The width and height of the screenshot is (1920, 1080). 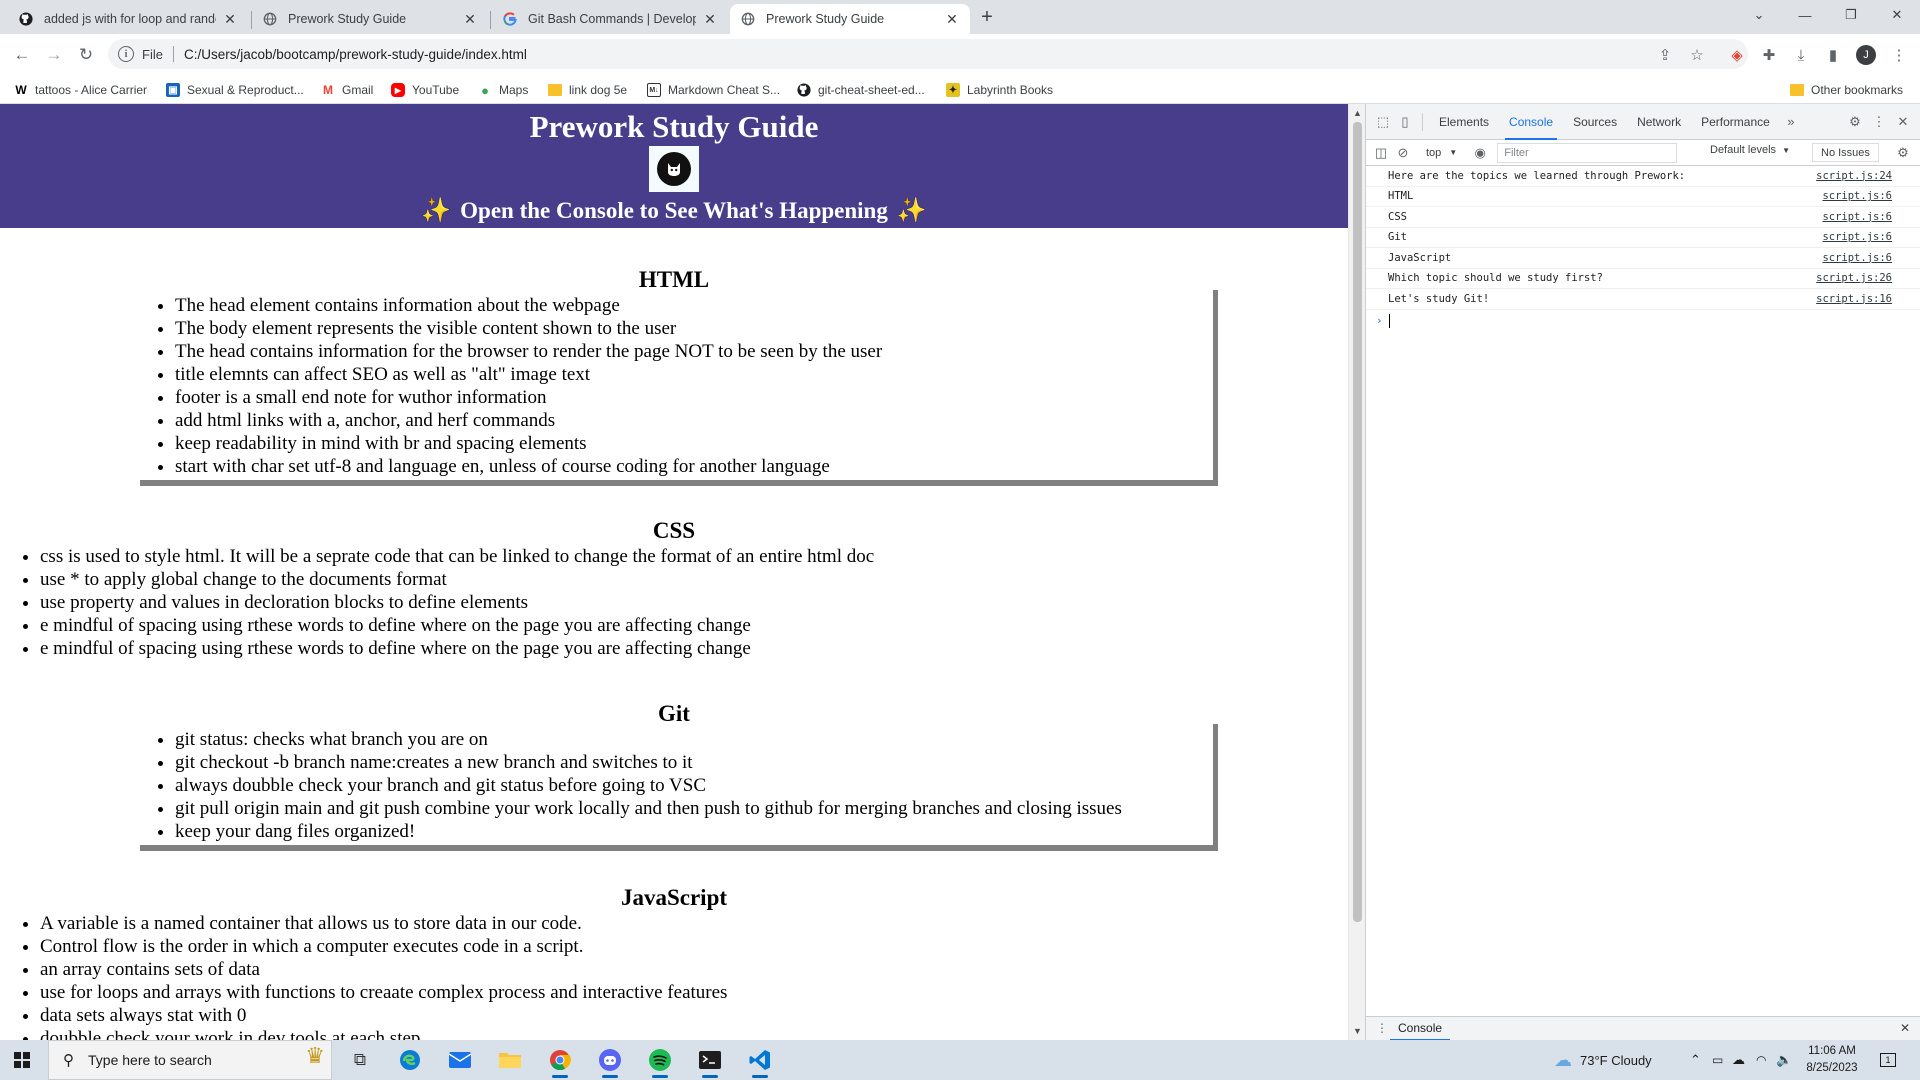 What do you see at coordinates (1761, 1060) in the screenshot?
I see `wifi-icon: ◠` at bounding box center [1761, 1060].